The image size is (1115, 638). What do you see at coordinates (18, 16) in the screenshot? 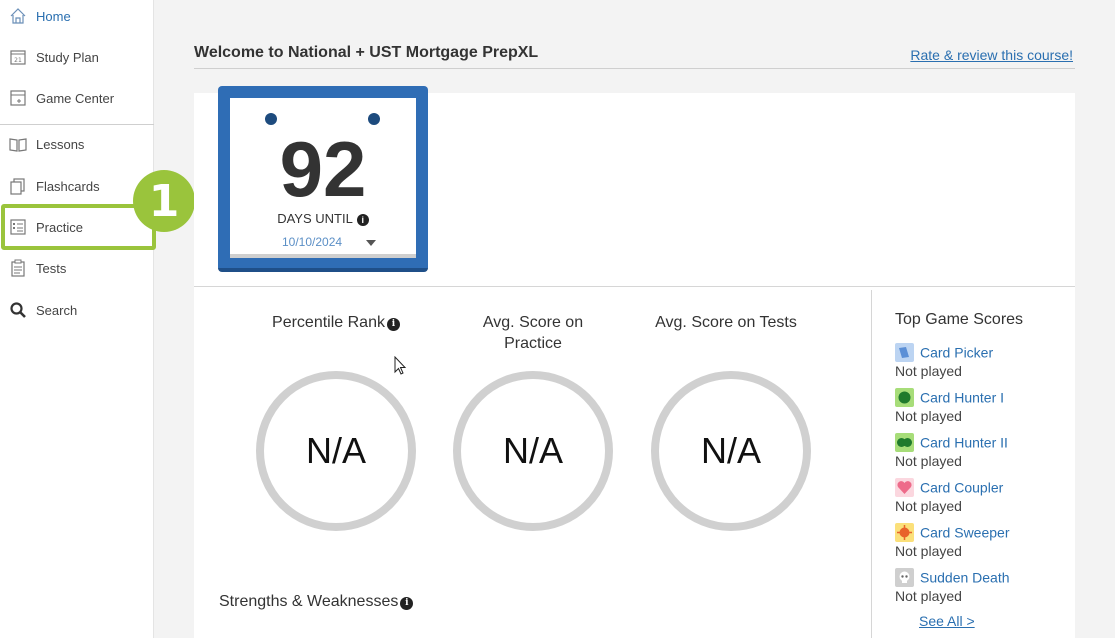
I see `home-icon` at bounding box center [18, 16].